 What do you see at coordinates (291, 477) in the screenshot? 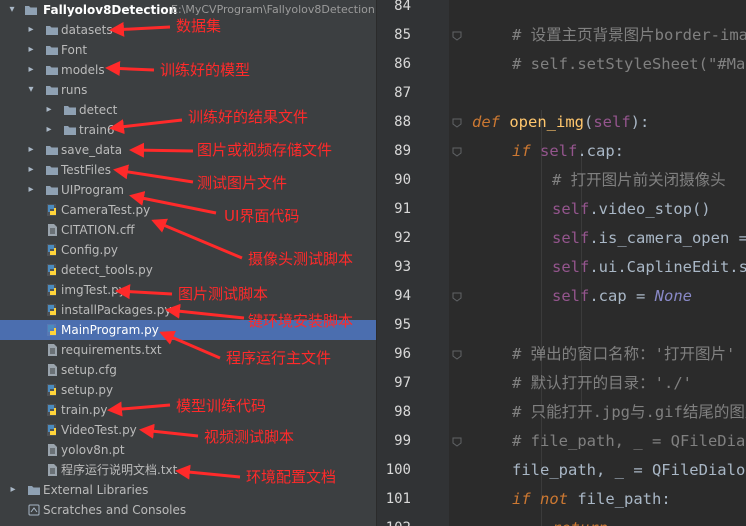
I see `annotation-label: 环境配置文档` at bounding box center [291, 477].